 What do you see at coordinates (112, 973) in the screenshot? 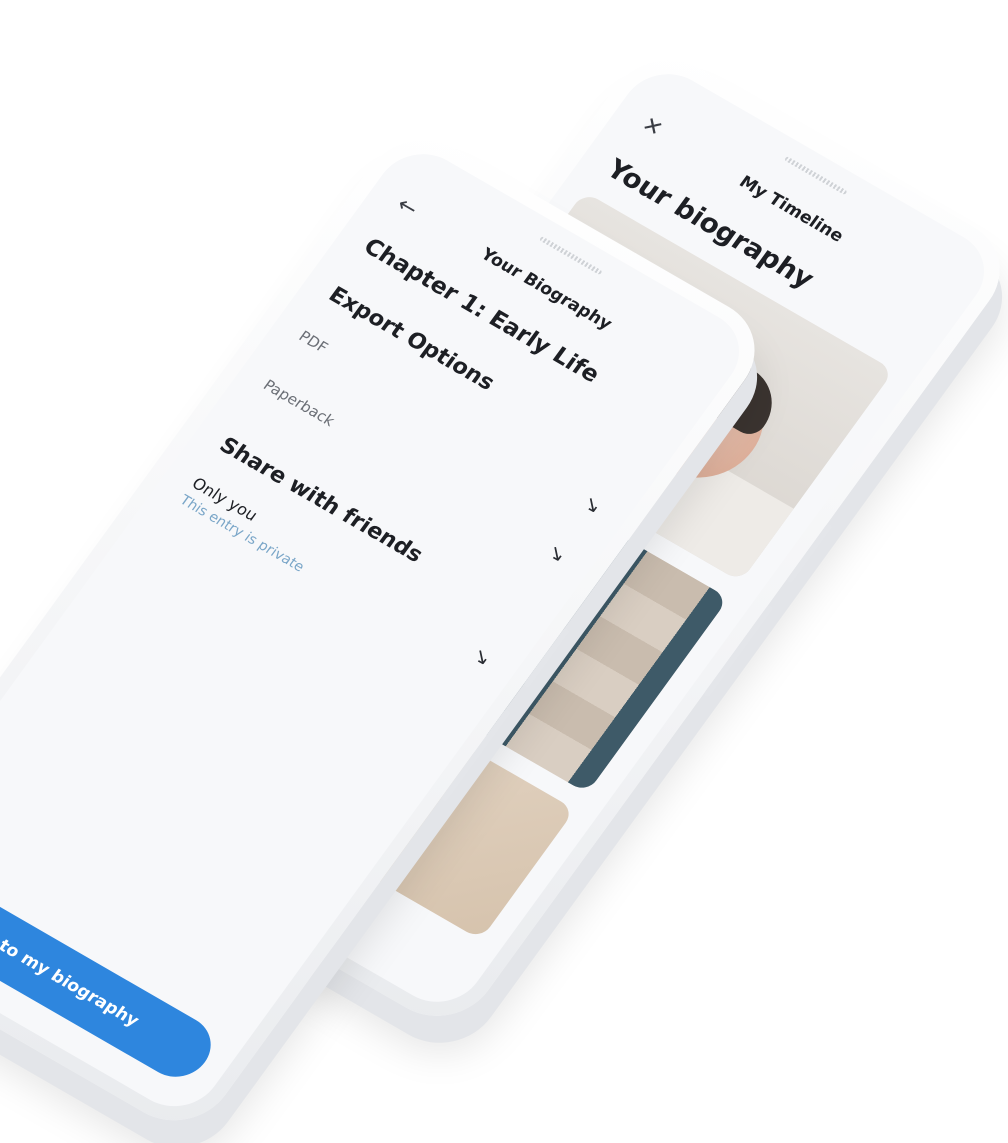
I see `add-to-biography-button: Add to my biography` at bounding box center [112, 973].